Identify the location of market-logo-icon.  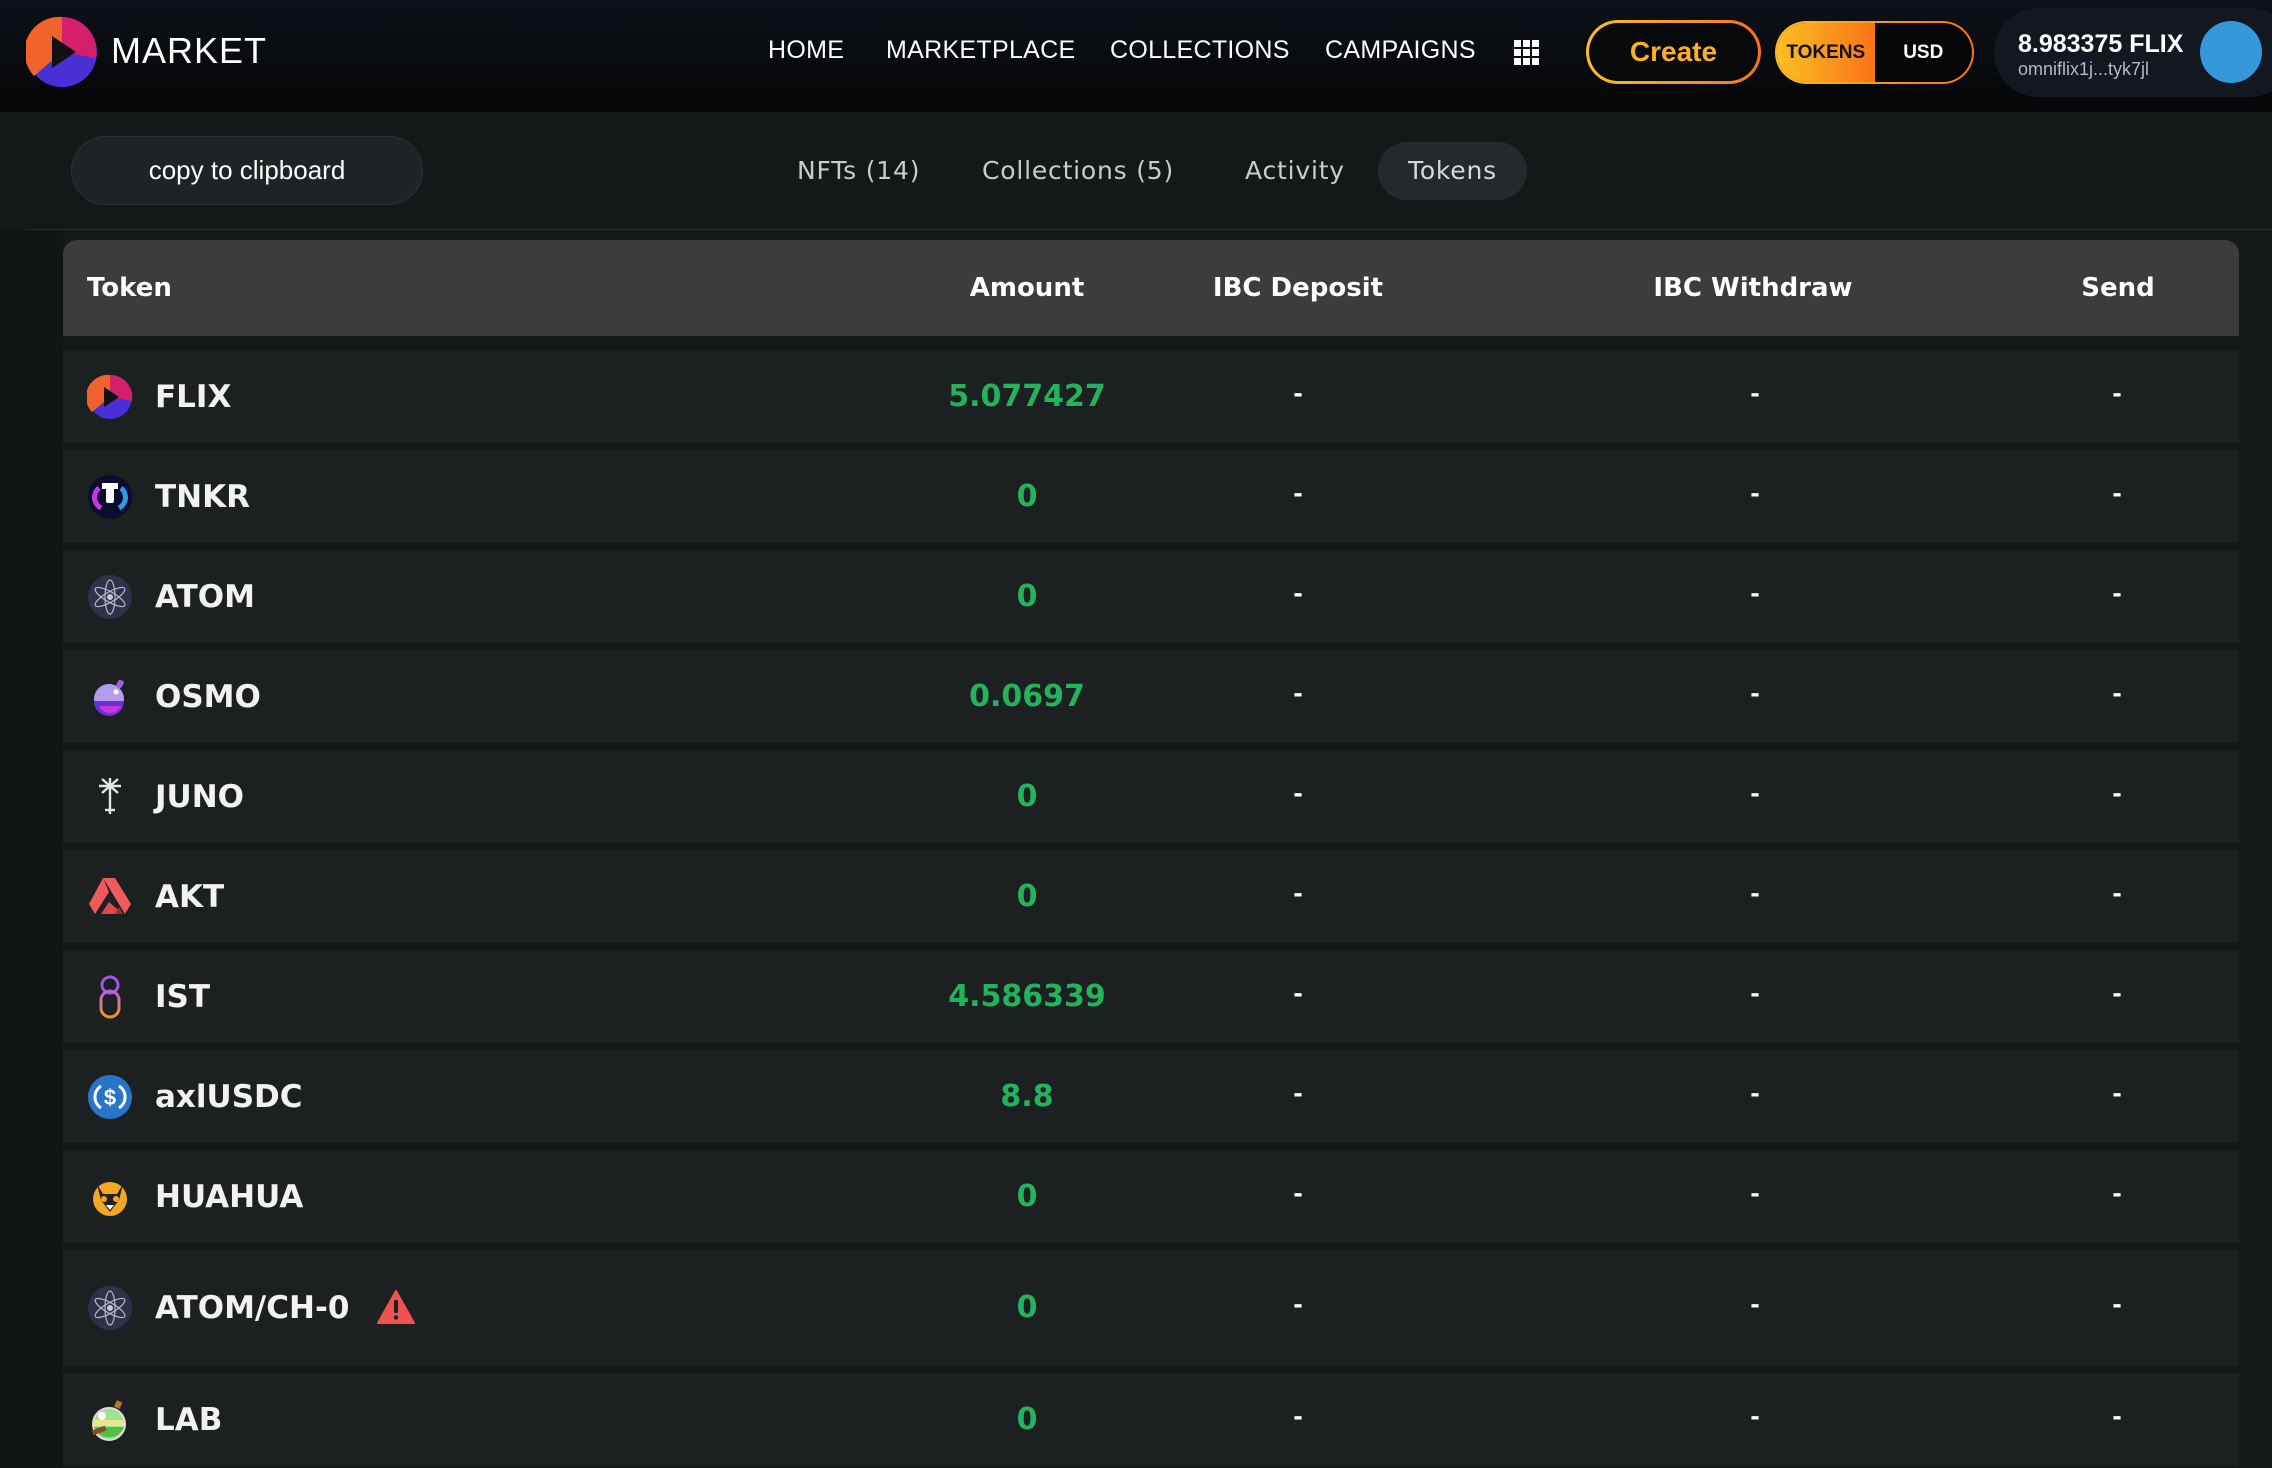
(62, 52).